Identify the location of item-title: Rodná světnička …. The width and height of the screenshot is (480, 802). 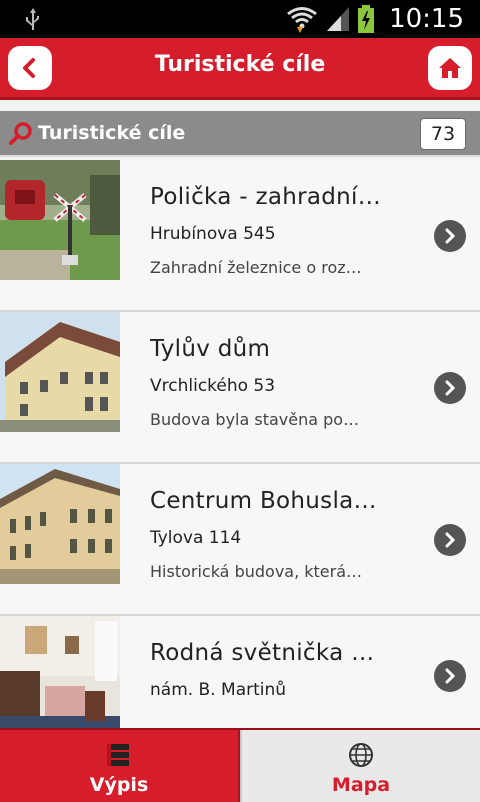
(262, 653).